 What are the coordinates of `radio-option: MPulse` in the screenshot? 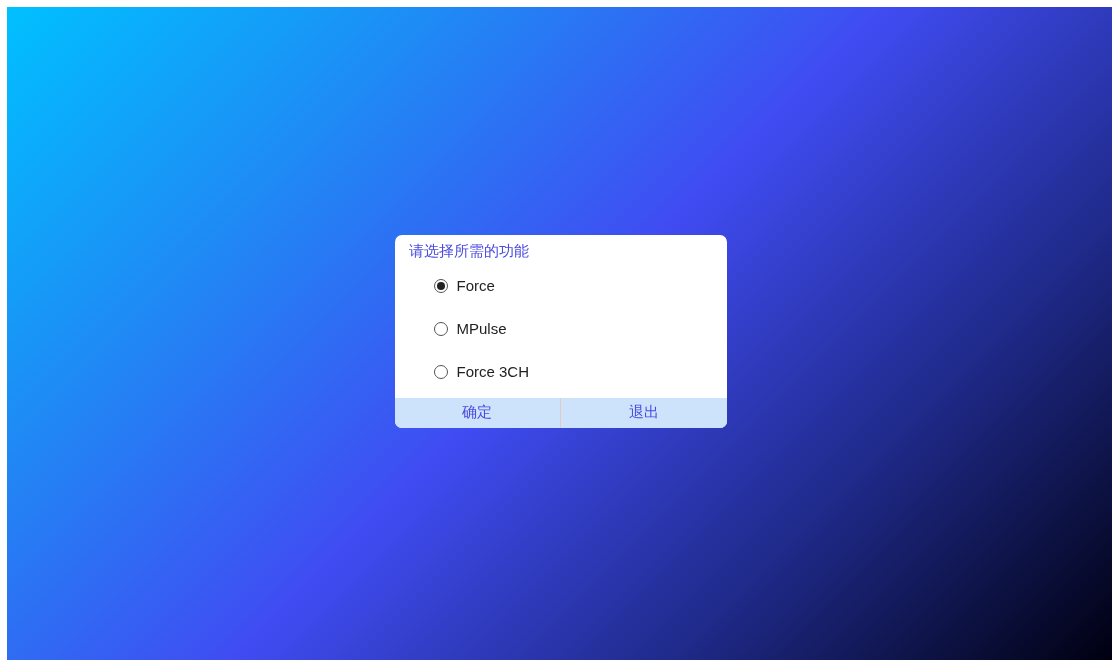 It's located at (470, 329).